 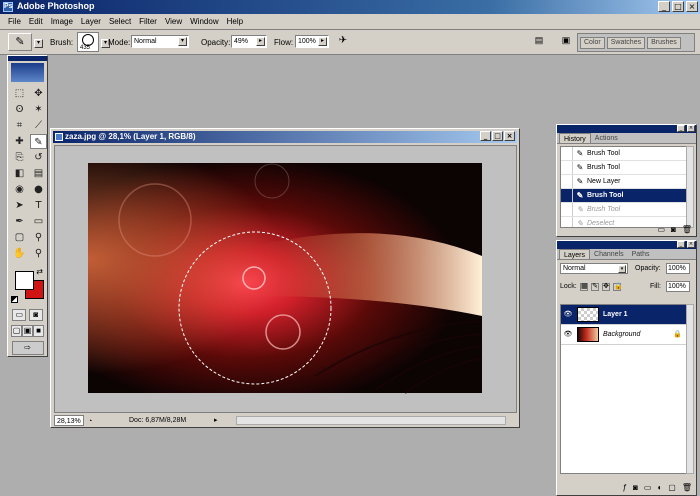 I want to click on full-screen-menu-icon: ▣, so click(x=27, y=331).